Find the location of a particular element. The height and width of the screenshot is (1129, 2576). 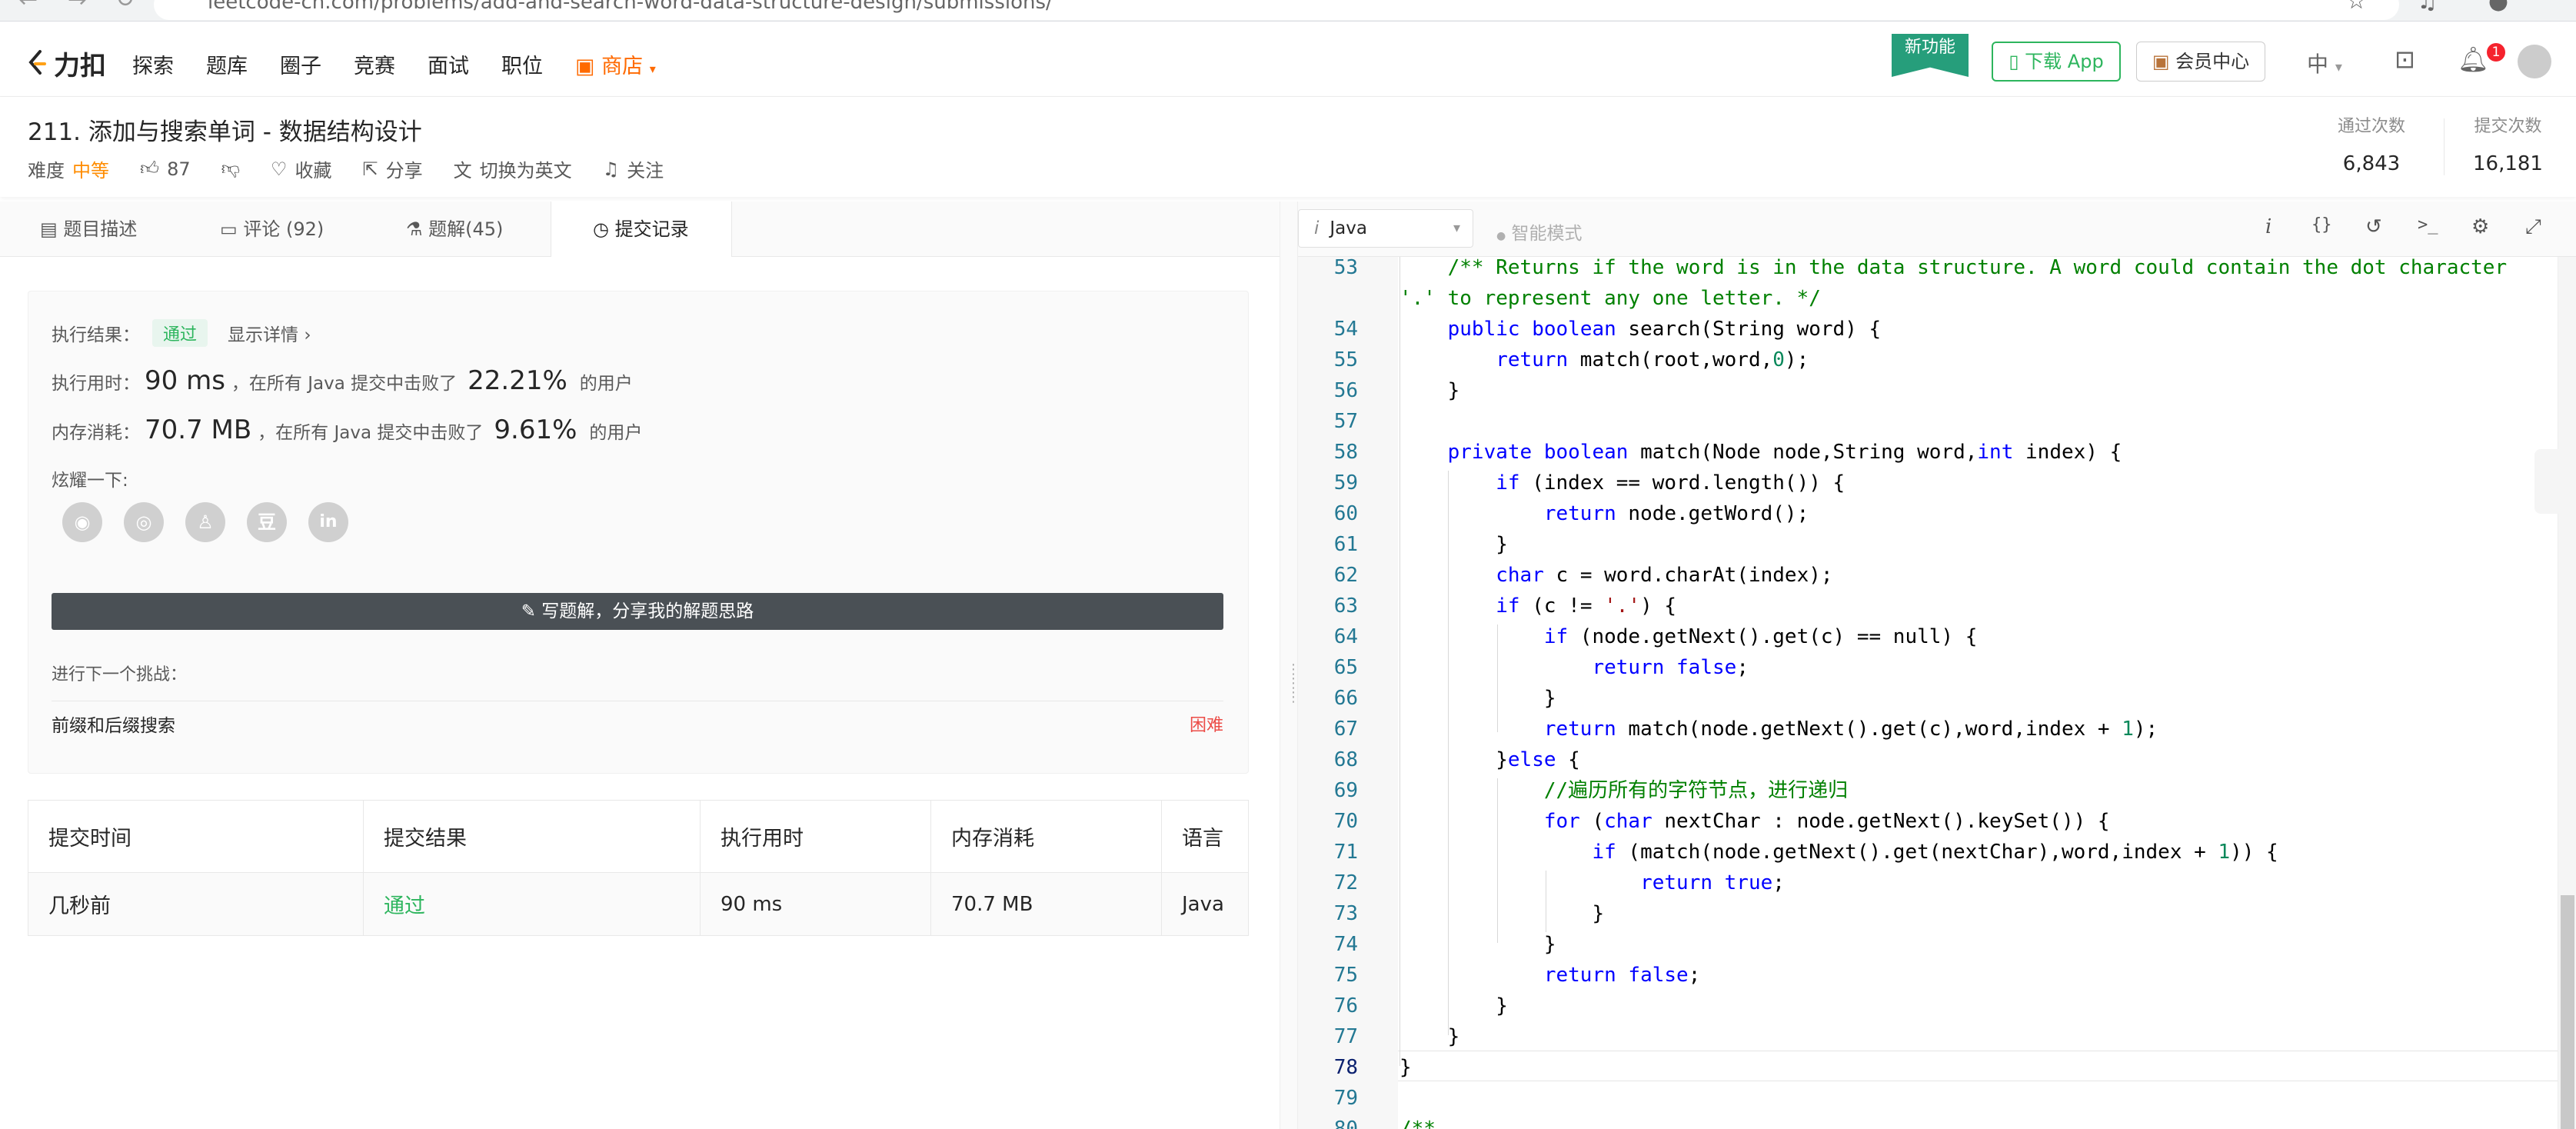

column-header: 执行用时 is located at coordinates (816, 836).